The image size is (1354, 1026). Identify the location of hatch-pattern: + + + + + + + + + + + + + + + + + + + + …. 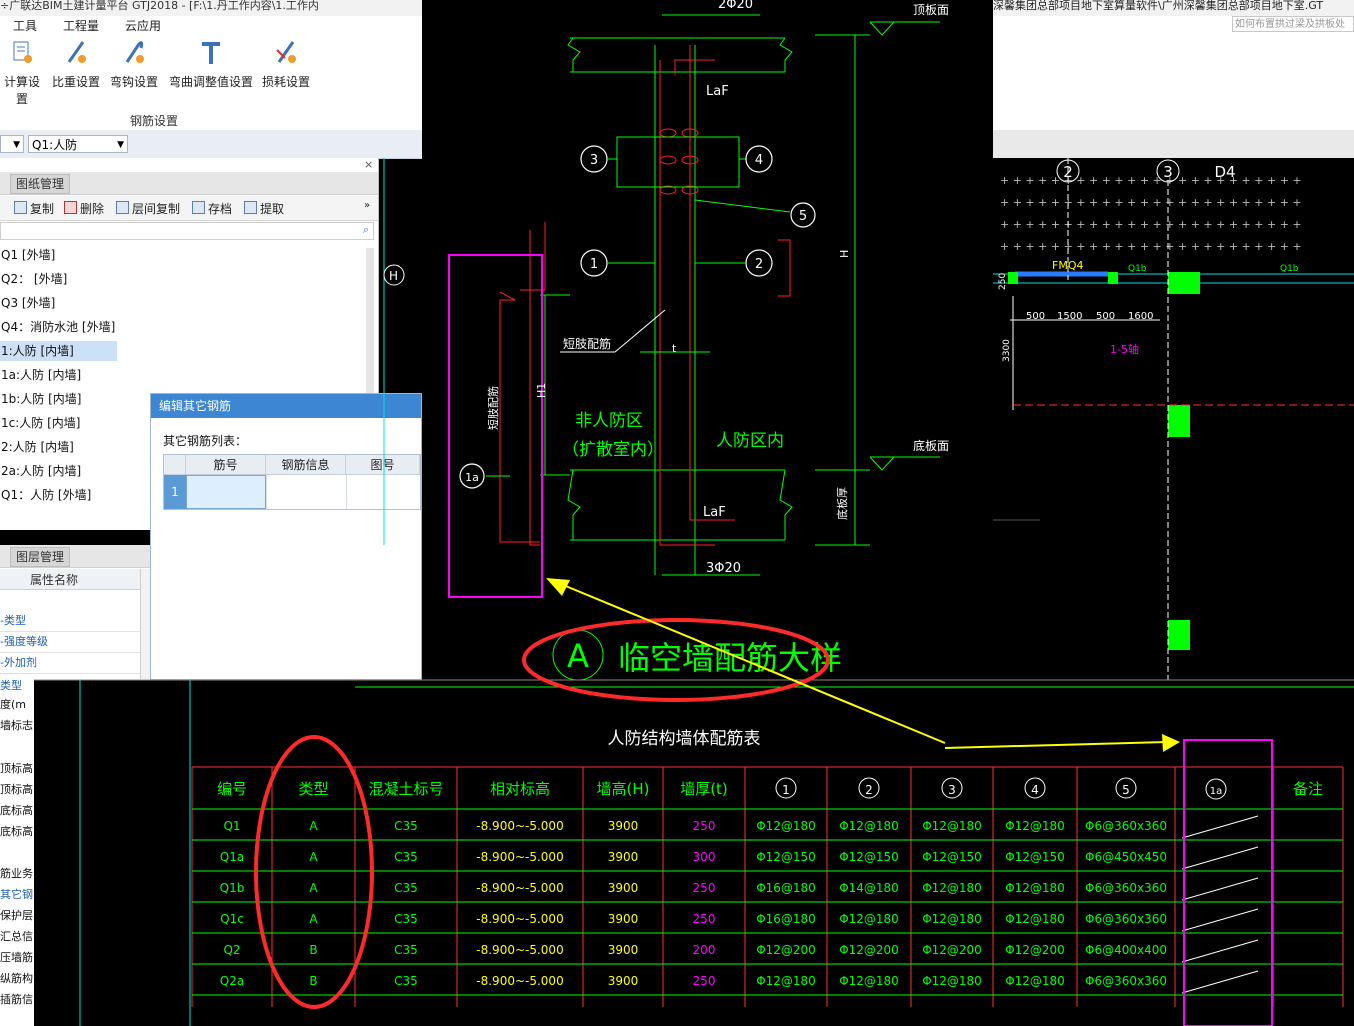
(1151, 213).